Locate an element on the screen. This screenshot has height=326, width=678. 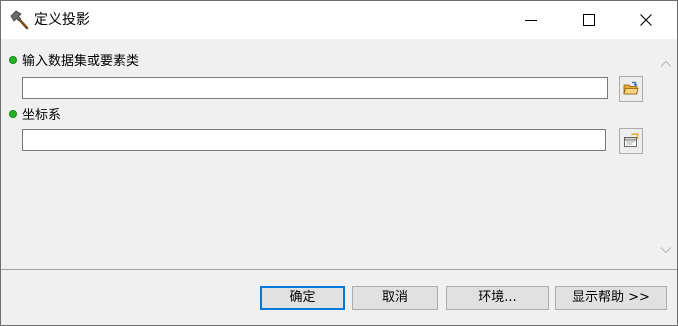
show-help-button: 显示帮助 >> is located at coordinates (611, 298).